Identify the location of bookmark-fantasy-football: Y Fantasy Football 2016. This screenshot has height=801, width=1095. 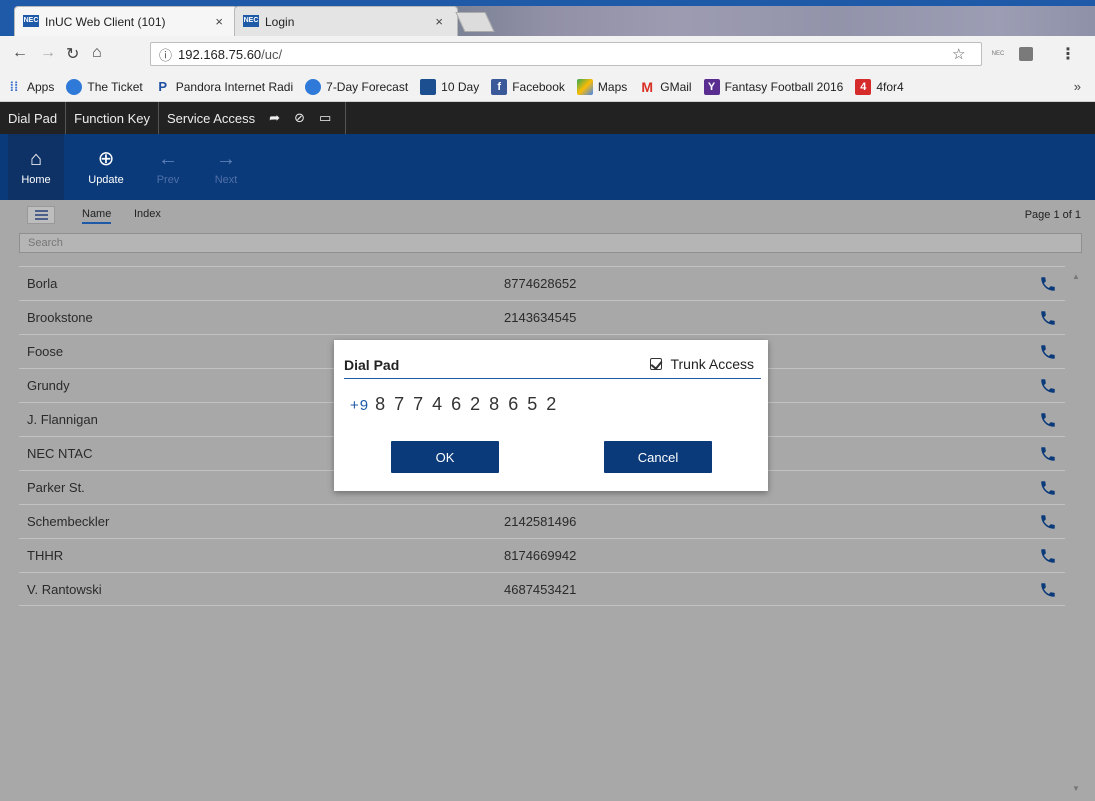
(773, 86).